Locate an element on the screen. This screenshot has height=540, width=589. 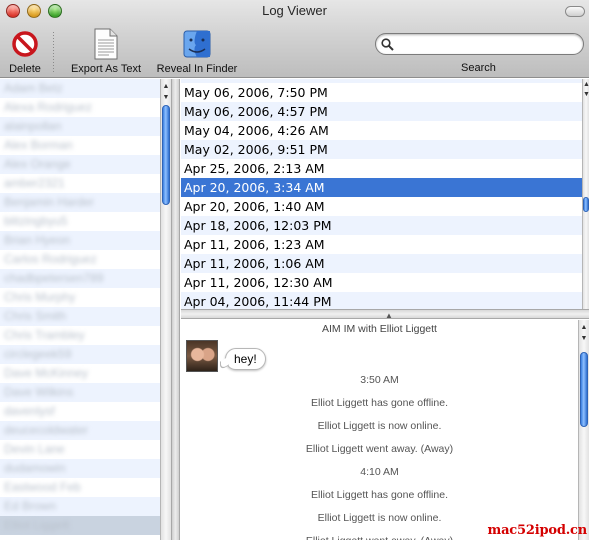
search-input is located at coordinates (487, 44).